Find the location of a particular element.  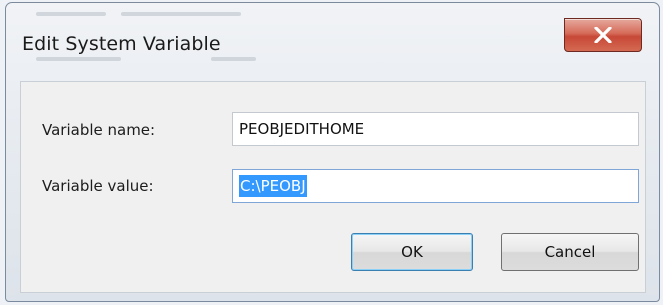

close-button is located at coordinates (603, 35).